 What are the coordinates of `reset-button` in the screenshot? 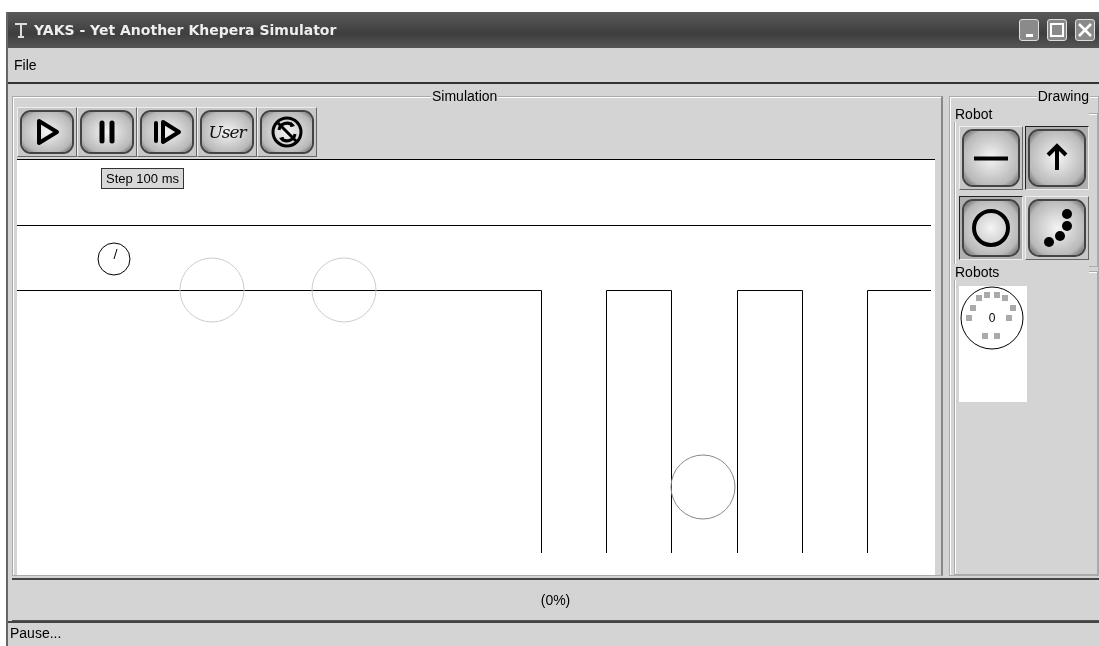 It's located at (287, 132).